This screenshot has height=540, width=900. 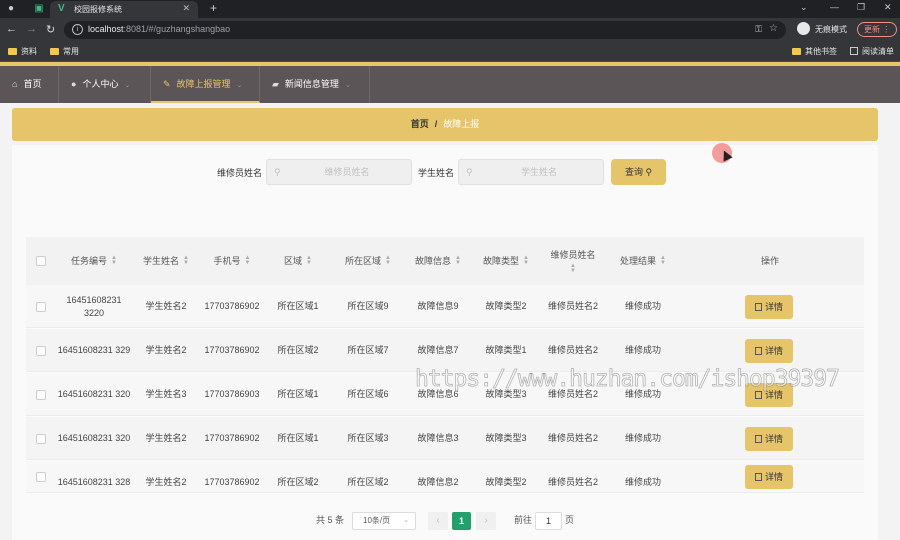 What do you see at coordinates (368, 261) in the screenshot?
I see `column-header-location: 所在区域 ▲ ▼` at bounding box center [368, 261].